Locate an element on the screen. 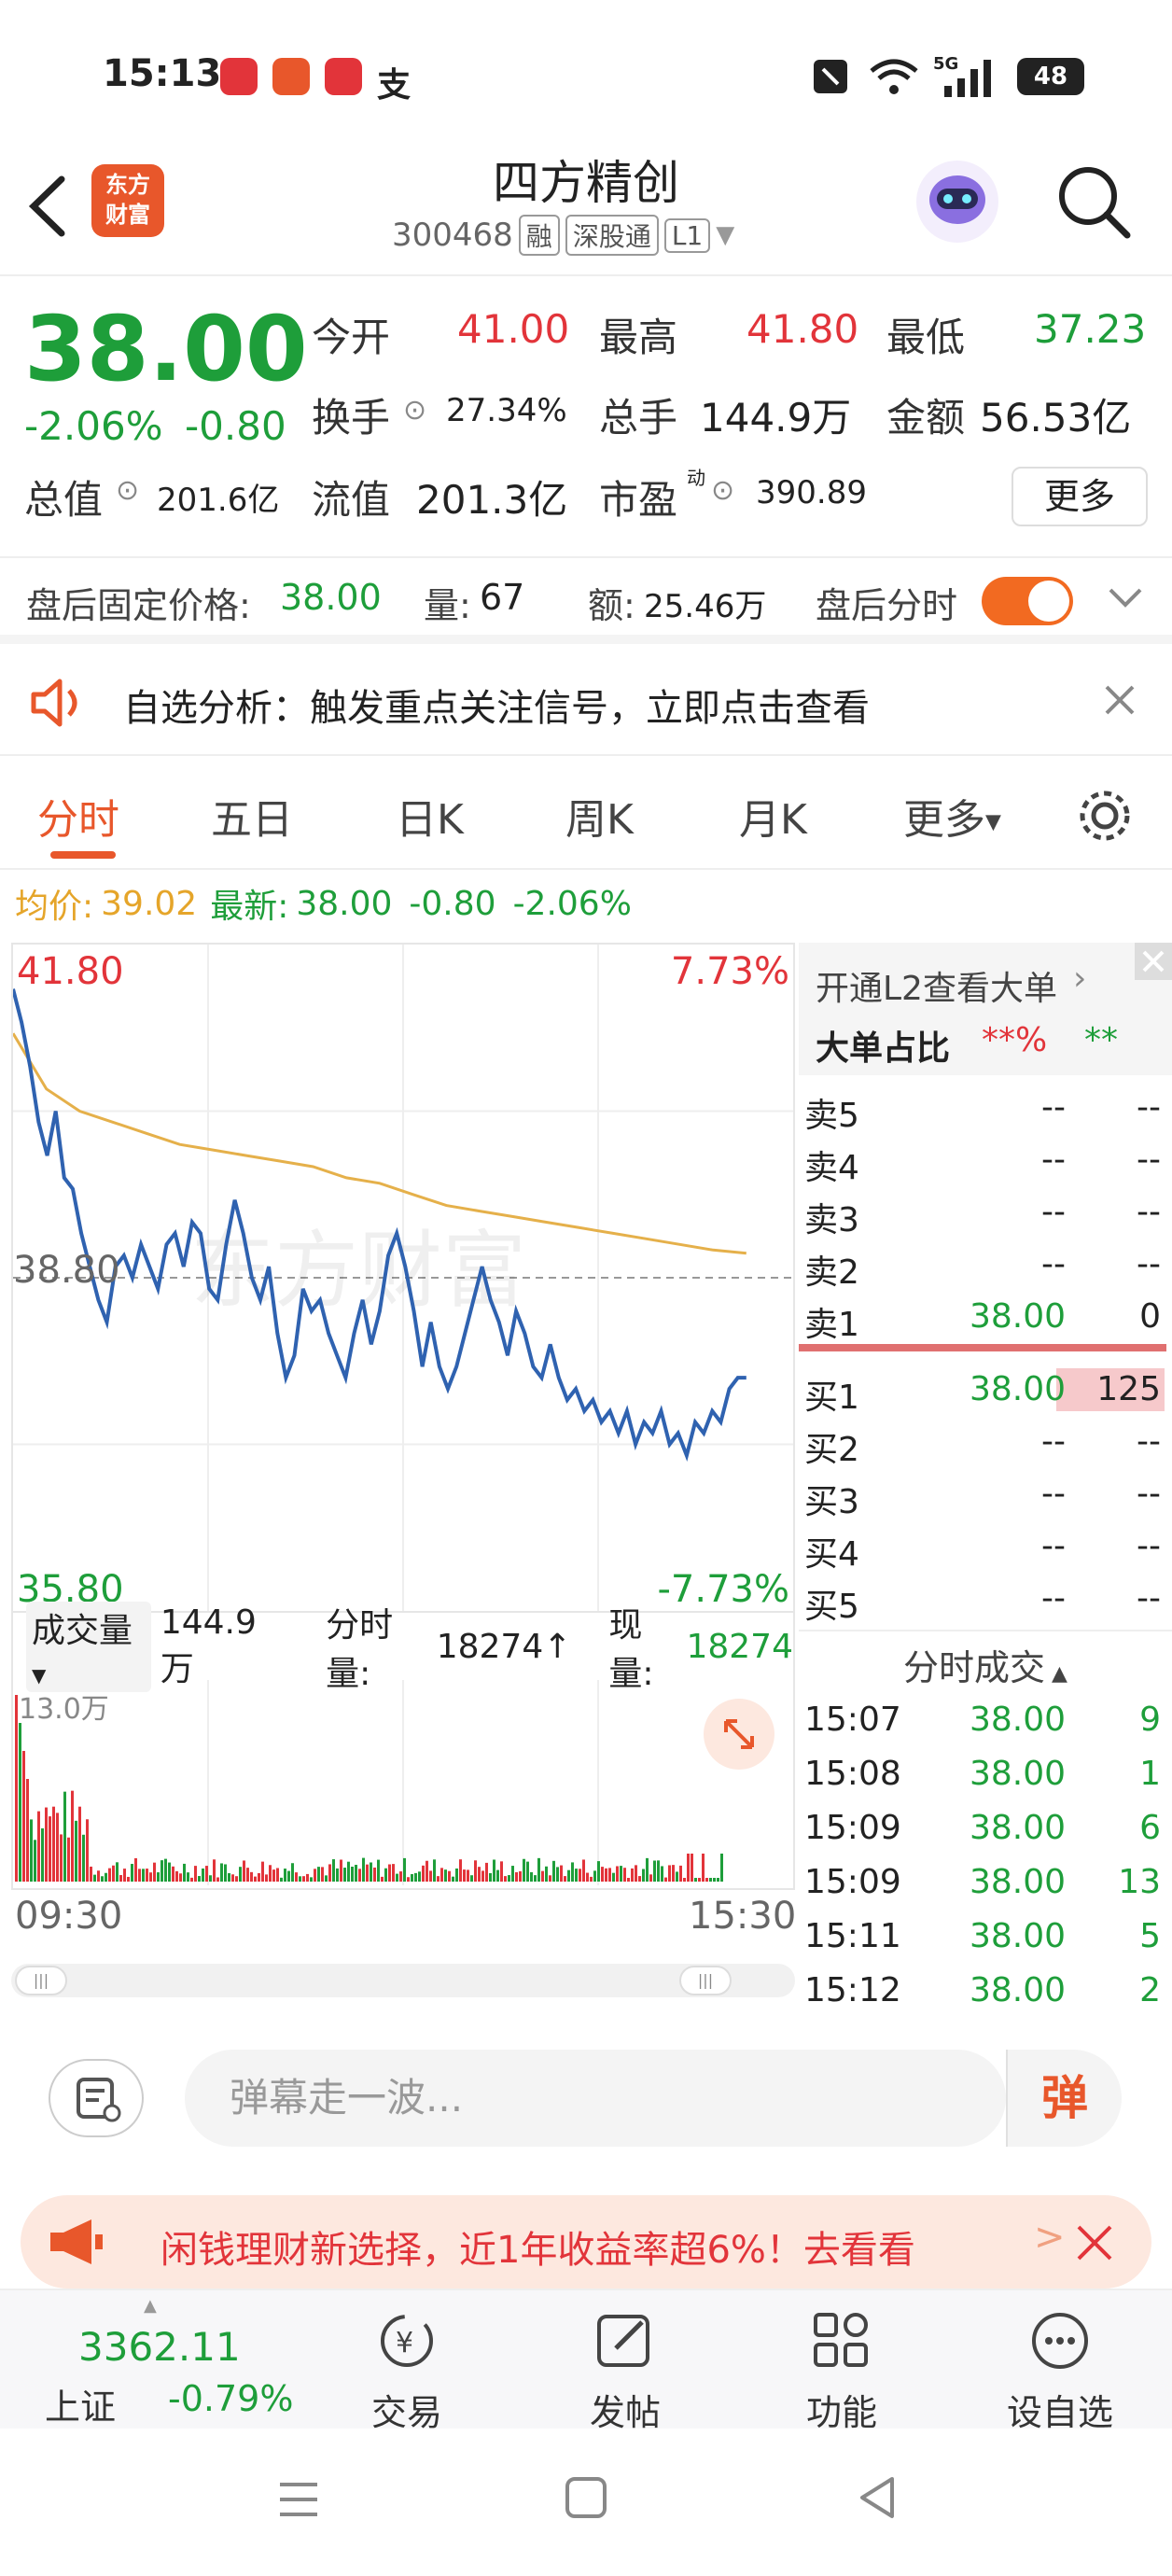  nav-post: 发帖 is located at coordinates (625, 2372).